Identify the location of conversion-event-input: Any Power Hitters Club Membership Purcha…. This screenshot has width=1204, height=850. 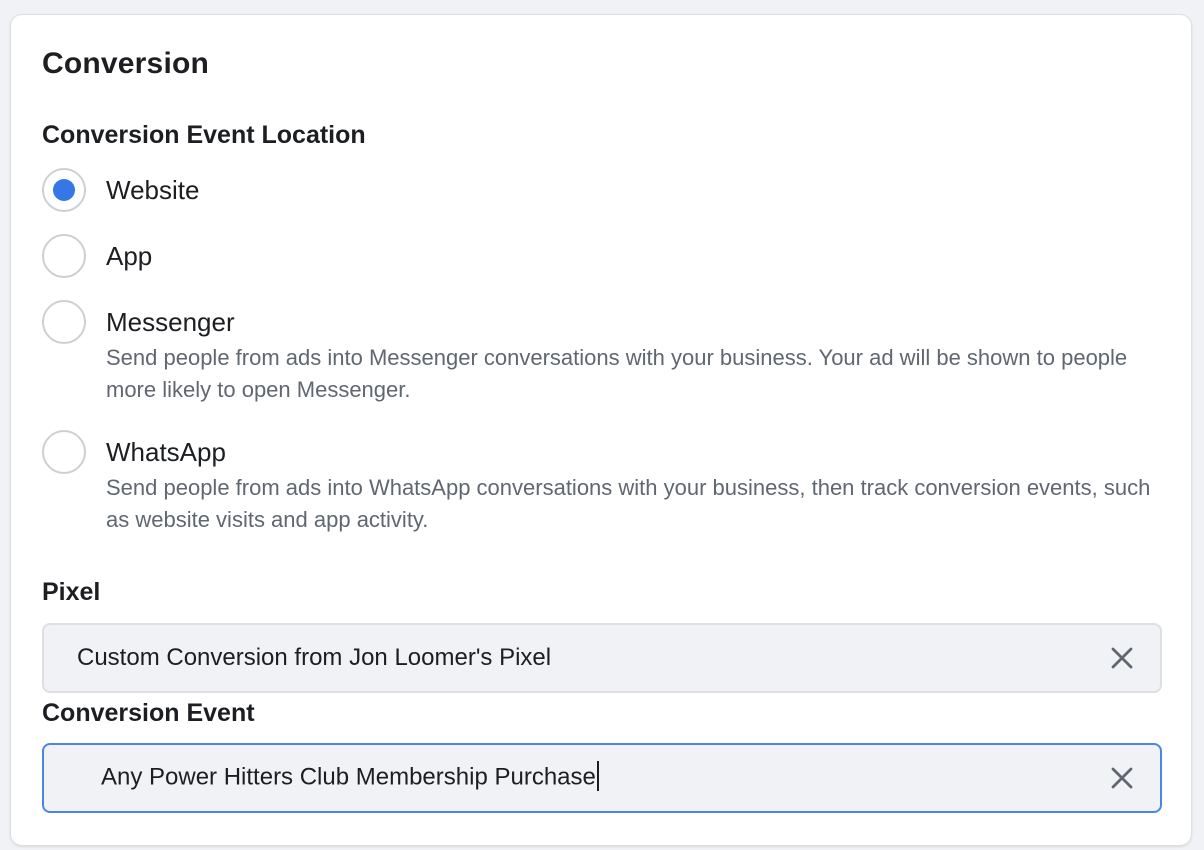
(602, 778).